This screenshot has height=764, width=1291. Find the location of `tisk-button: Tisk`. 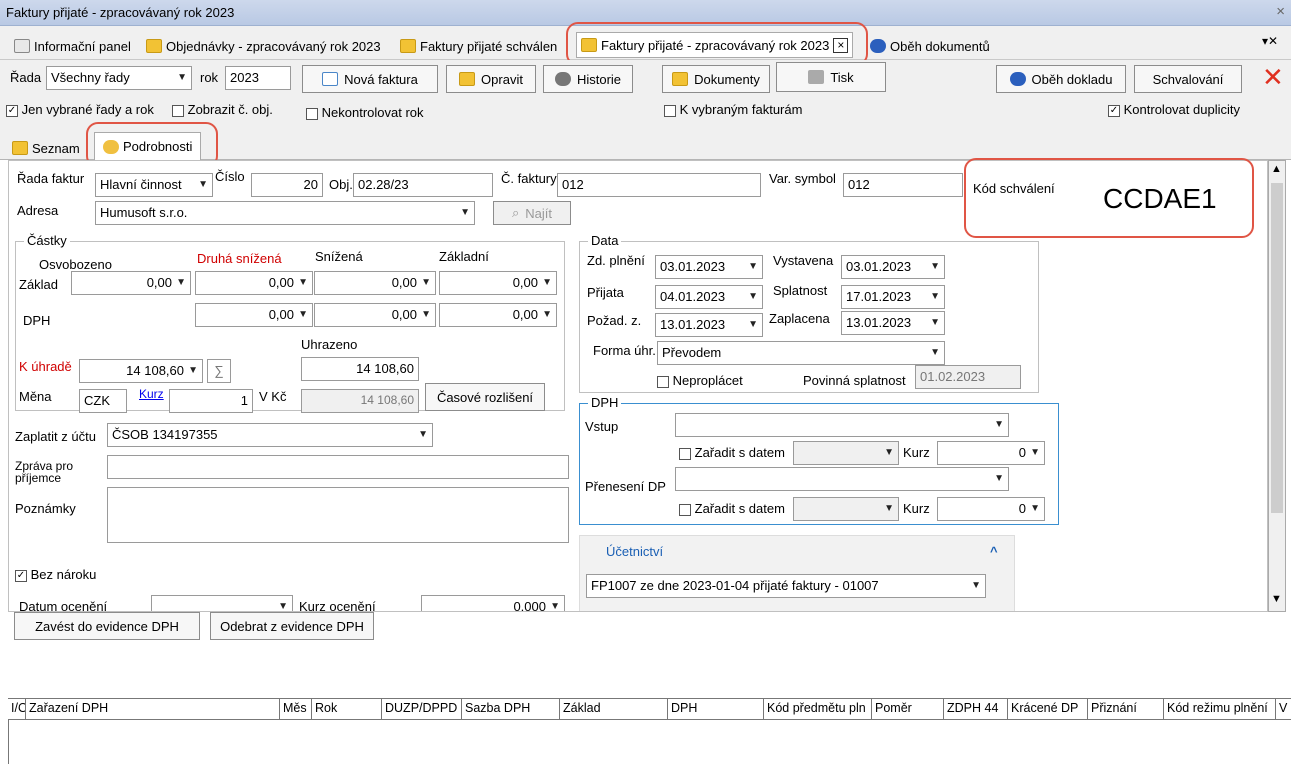

tisk-button: Tisk is located at coordinates (831, 77).